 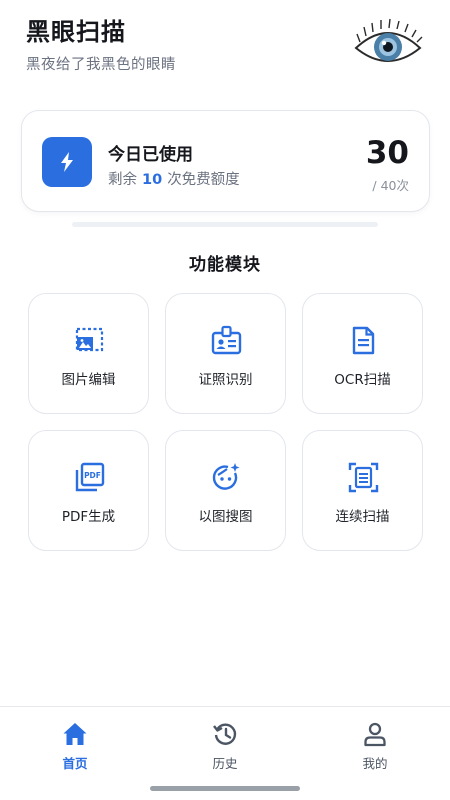 I want to click on lightning-icon, so click(x=67, y=162).